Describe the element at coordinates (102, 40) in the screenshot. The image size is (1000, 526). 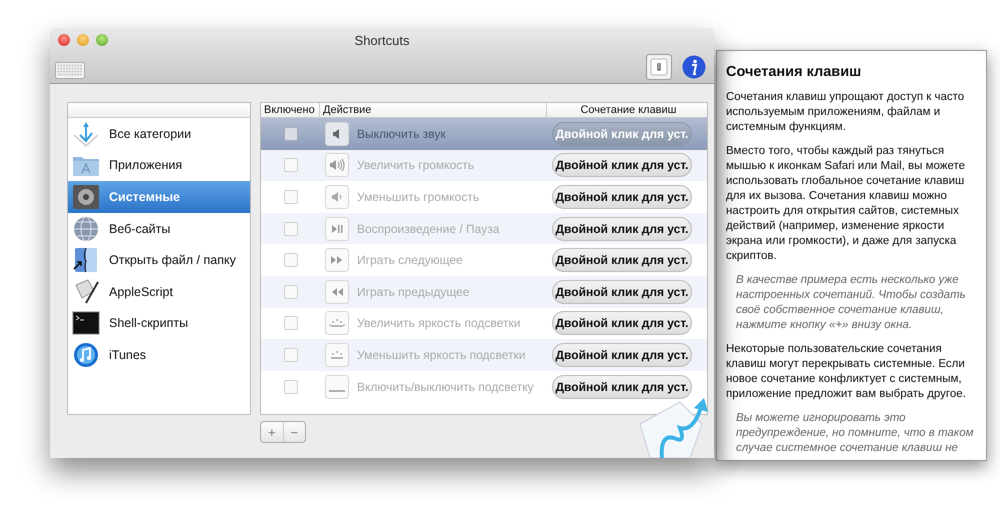
I see `zoom-button` at that location.